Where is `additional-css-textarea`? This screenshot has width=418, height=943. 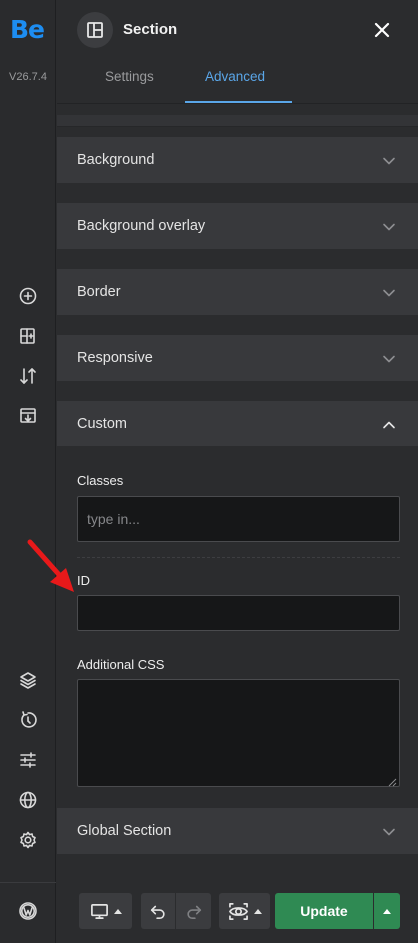 additional-css-textarea is located at coordinates (238, 733).